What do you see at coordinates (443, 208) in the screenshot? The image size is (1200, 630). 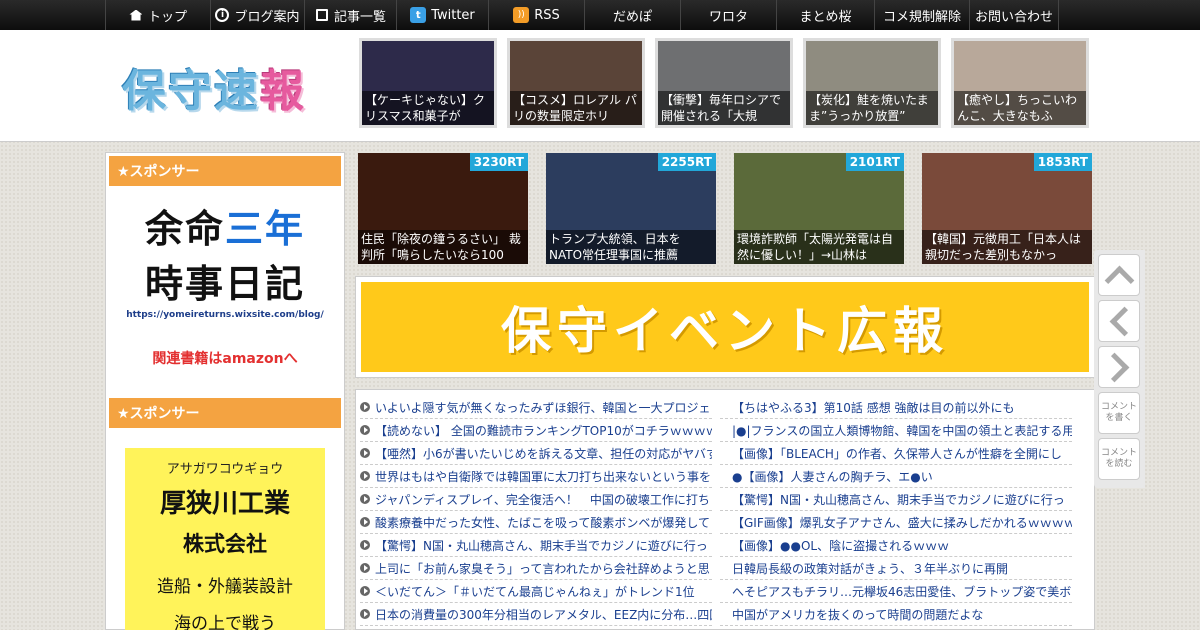 I see `rt-card: 3230RT 住民「除夜の鐘うるさい」 裁判所「鳴らしたいなら100` at bounding box center [443, 208].